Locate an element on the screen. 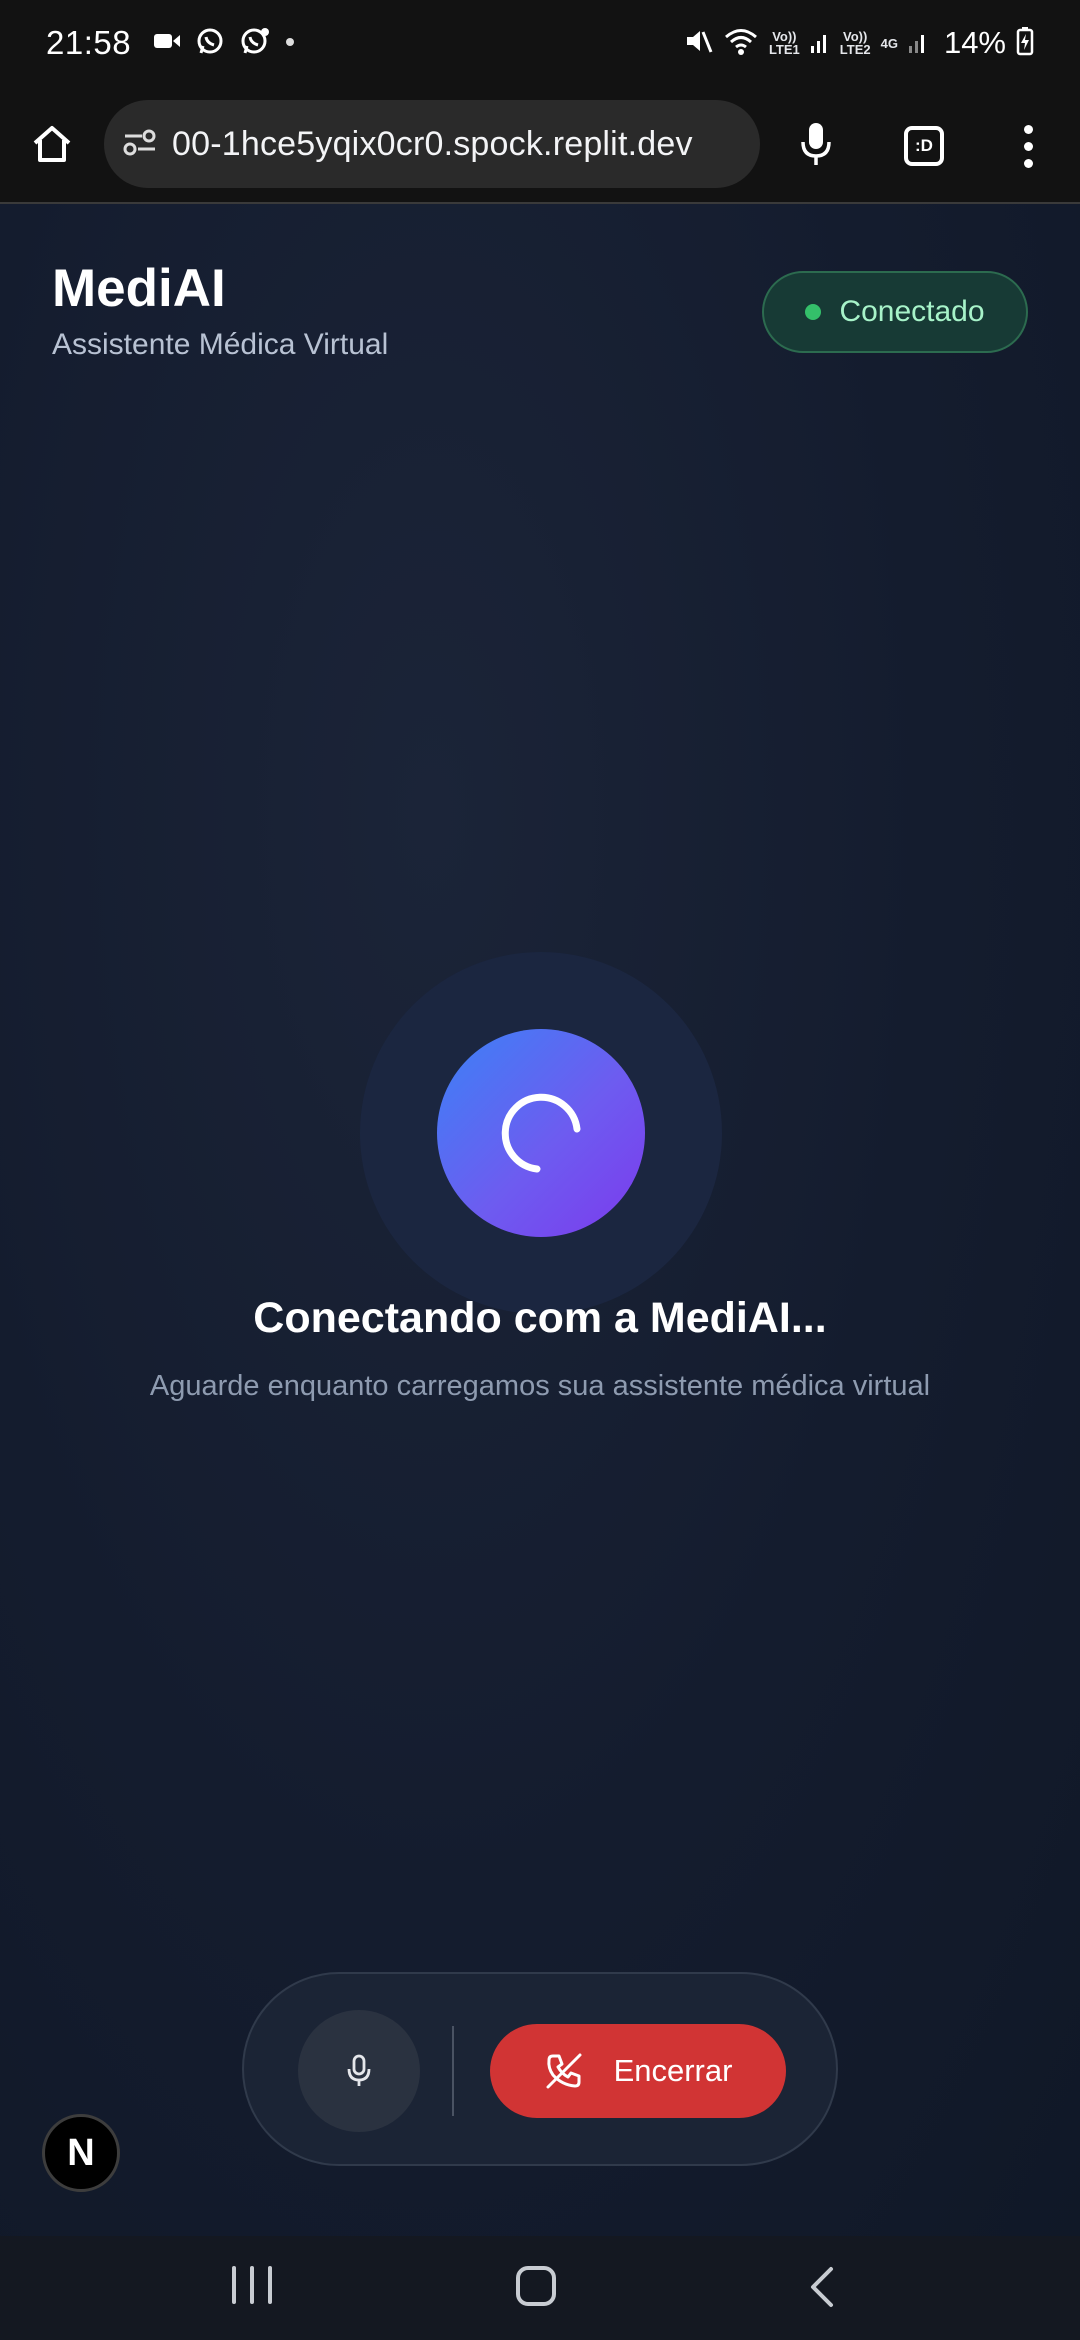 The height and width of the screenshot is (2340, 1080). sim1-label: Vo)) LTE1 is located at coordinates (784, 43).